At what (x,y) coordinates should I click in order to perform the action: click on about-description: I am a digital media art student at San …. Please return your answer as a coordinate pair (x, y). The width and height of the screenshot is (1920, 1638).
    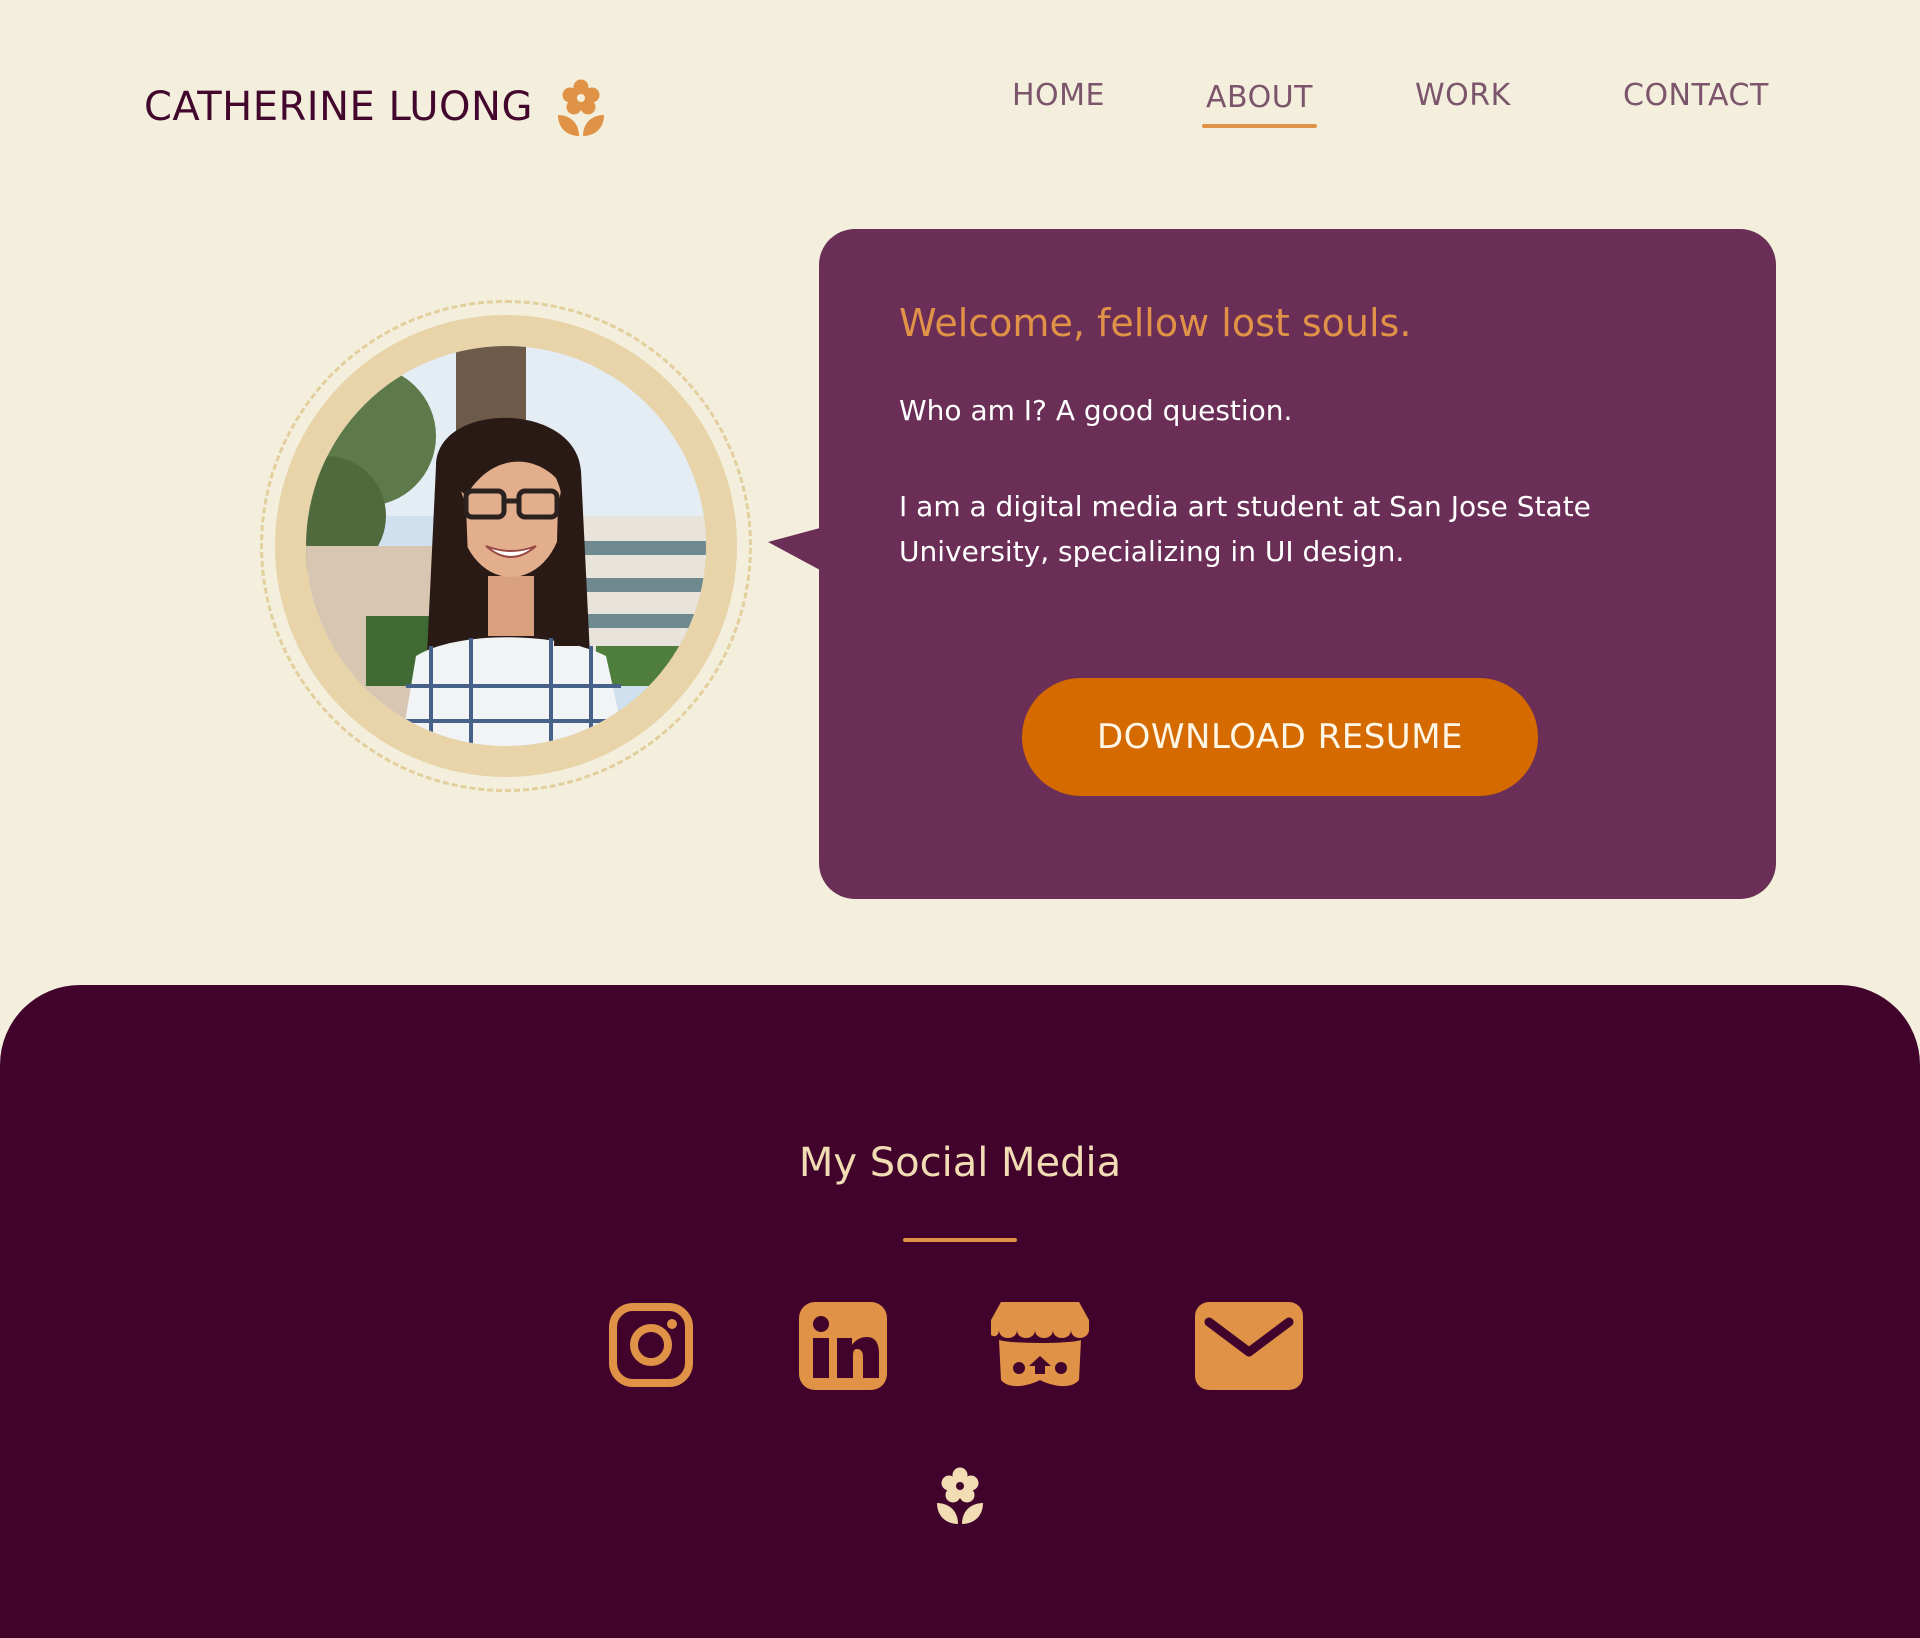
    Looking at the image, I should click on (1245, 529).